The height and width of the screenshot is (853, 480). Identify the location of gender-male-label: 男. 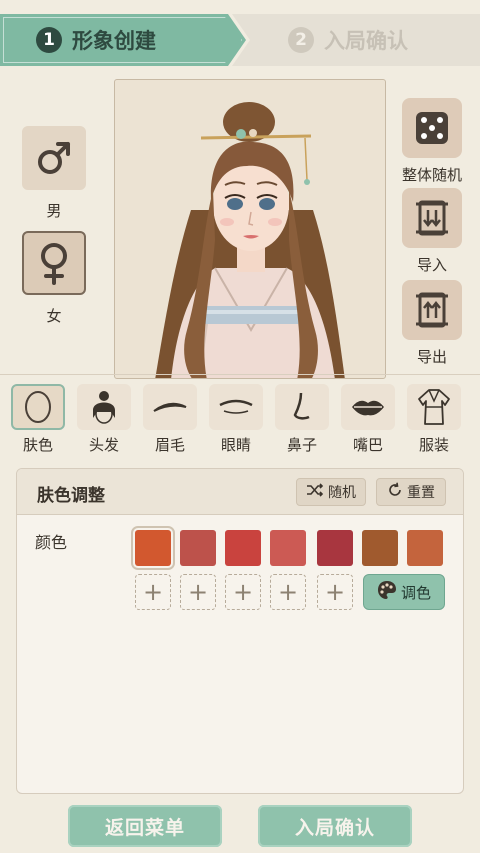
(54, 211).